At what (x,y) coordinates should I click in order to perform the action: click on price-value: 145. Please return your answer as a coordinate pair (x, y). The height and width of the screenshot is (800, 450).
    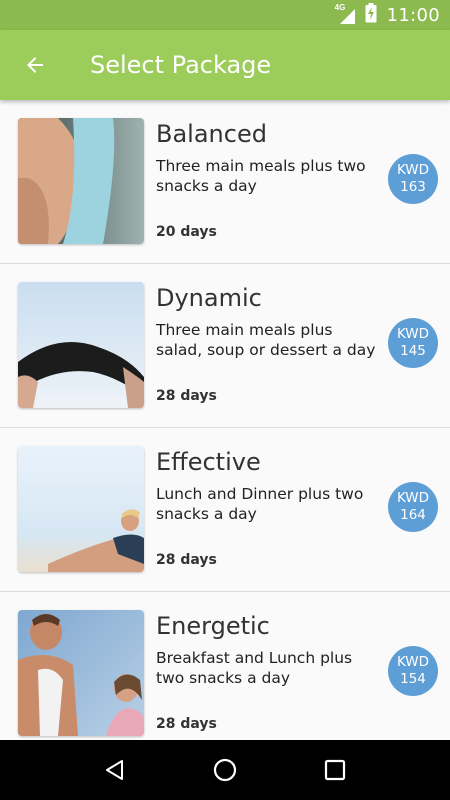
    Looking at the image, I should click on (413, 351).